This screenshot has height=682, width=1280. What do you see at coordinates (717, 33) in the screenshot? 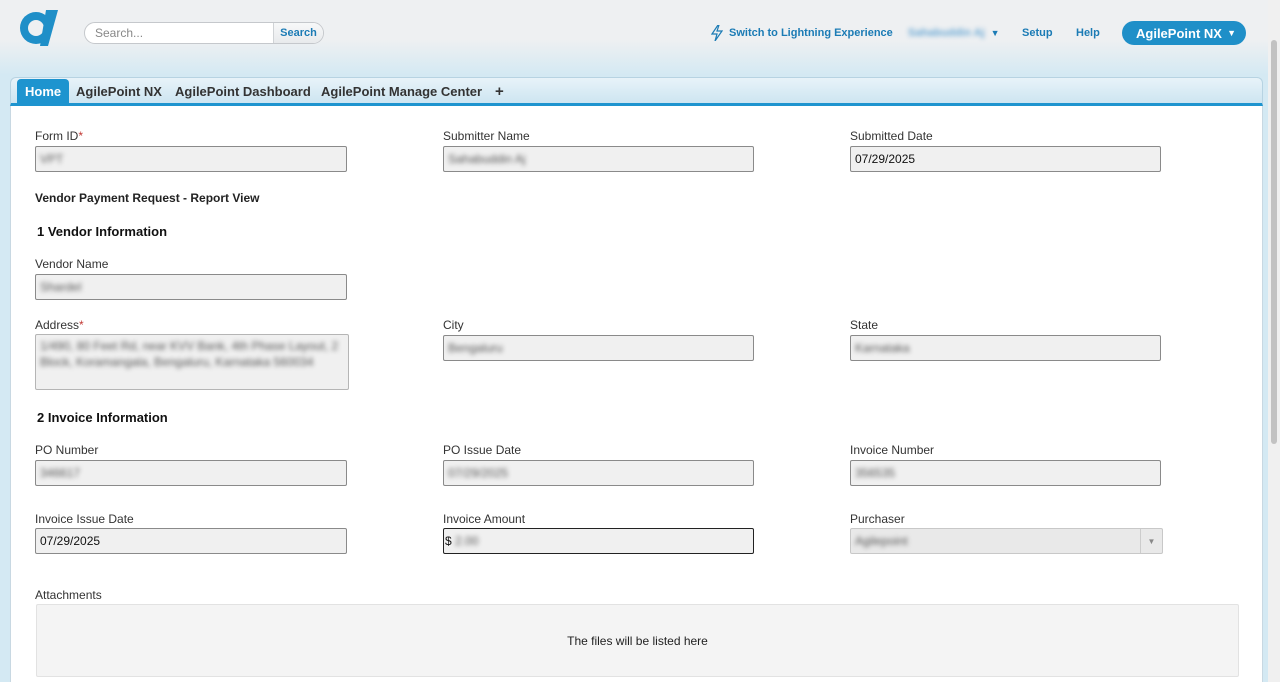
I see `lightning-bolt-icon` at bounding box center [717, 33].